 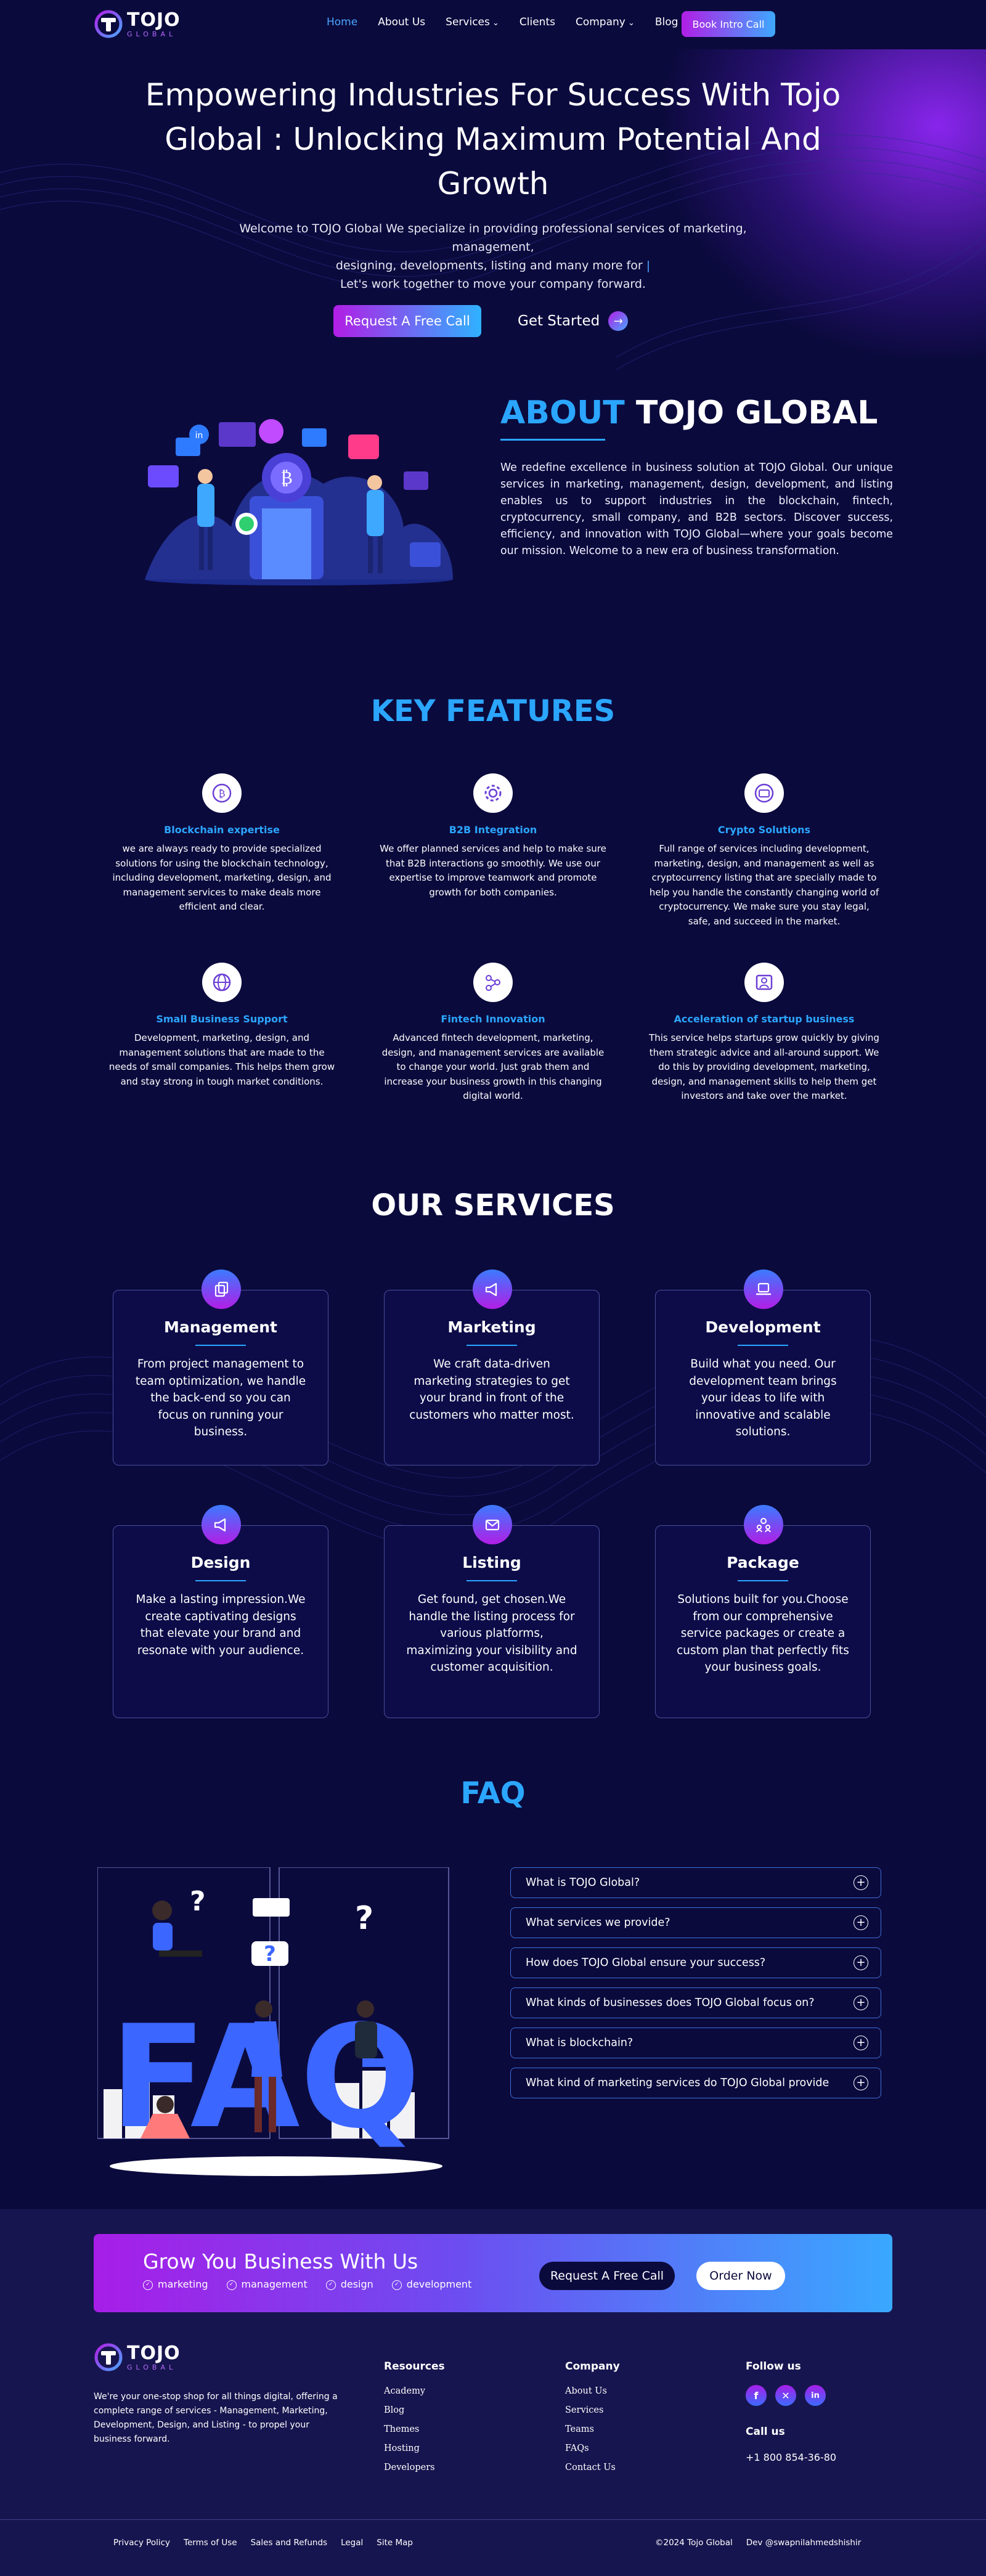 What do you see at coordinates (395, 2543) in the screenshot?
I see `site-map-link: Site Map` at bounding box center [395, 2543].